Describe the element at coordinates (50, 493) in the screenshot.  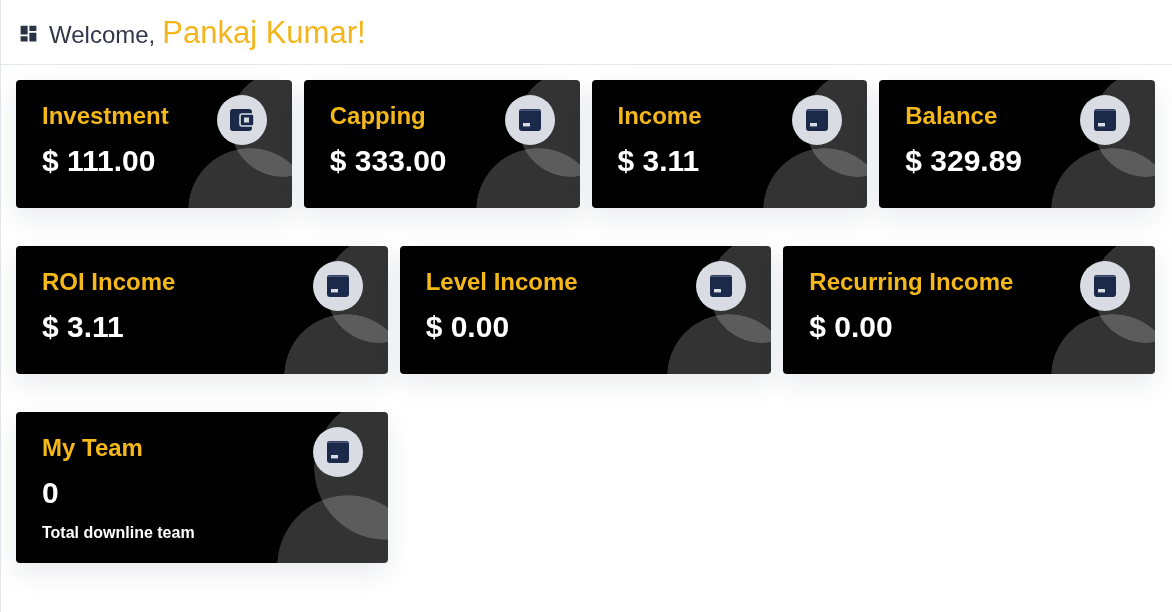
I see `card-value: 0` at that location.